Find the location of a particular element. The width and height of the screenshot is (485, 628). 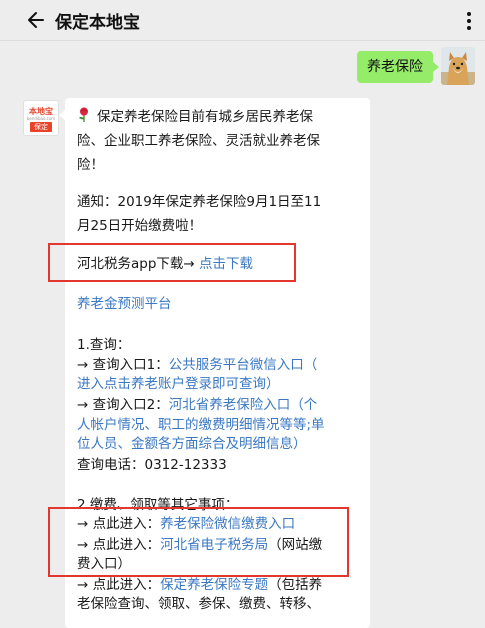

header-bar: 保定本地宝 is located at coordinates (242, 20).